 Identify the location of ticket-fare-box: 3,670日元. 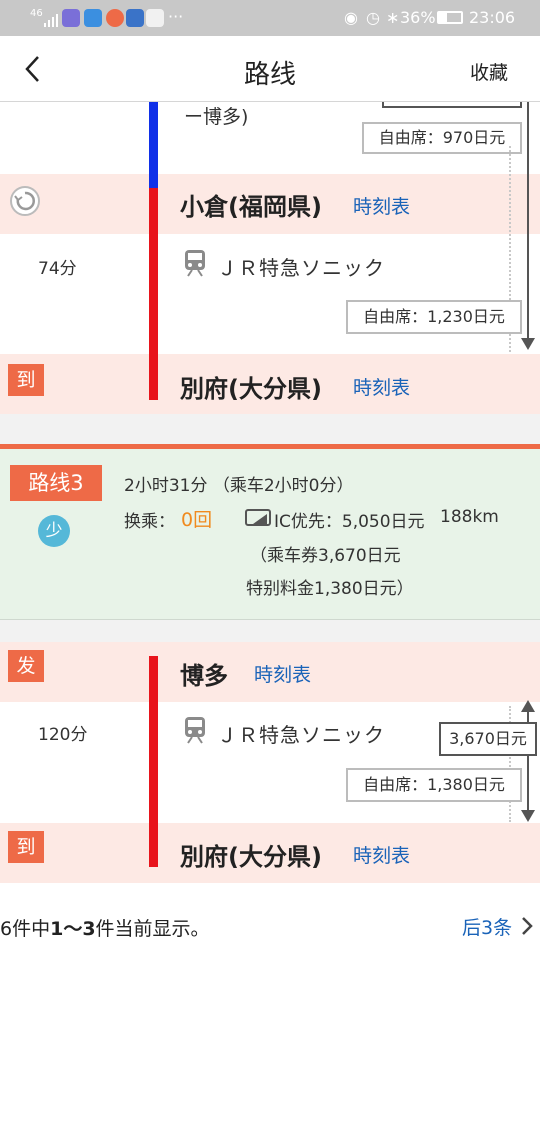
(488, 739).